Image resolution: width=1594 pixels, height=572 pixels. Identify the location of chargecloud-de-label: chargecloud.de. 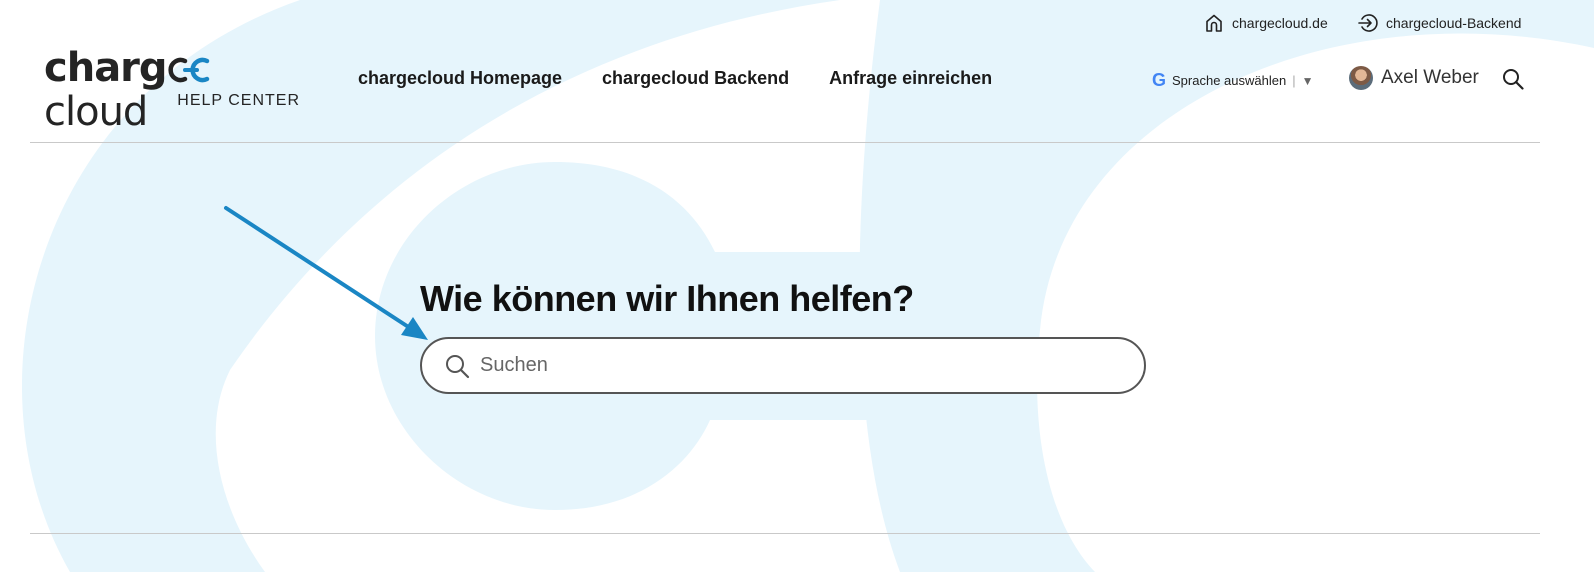
(1280, 23).